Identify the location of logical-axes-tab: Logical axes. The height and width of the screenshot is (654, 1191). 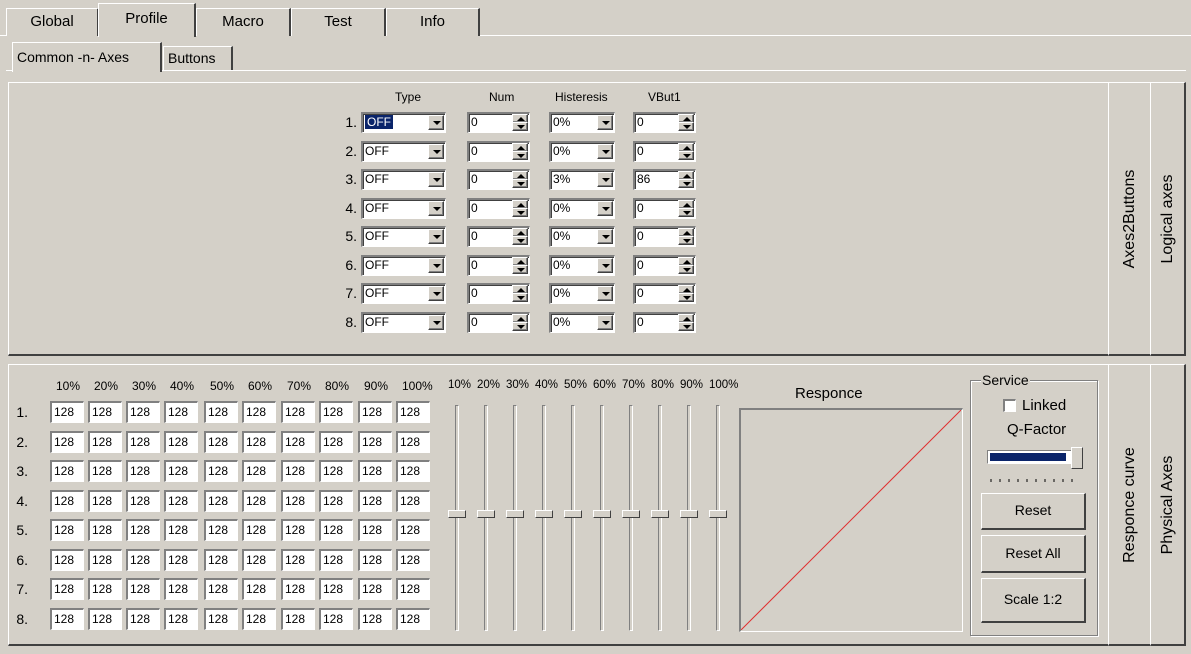
(1168, 219).